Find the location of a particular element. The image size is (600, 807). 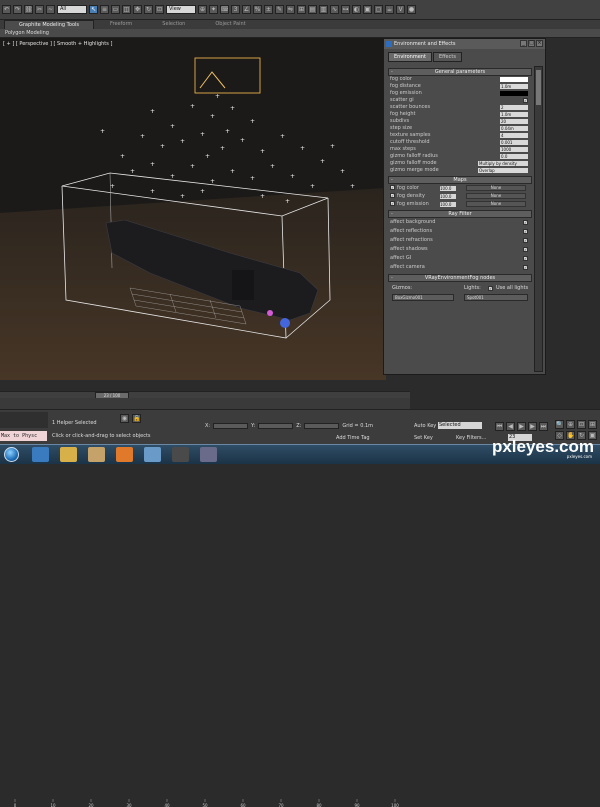

vray-icon: V is located at coordinates (400, 9).